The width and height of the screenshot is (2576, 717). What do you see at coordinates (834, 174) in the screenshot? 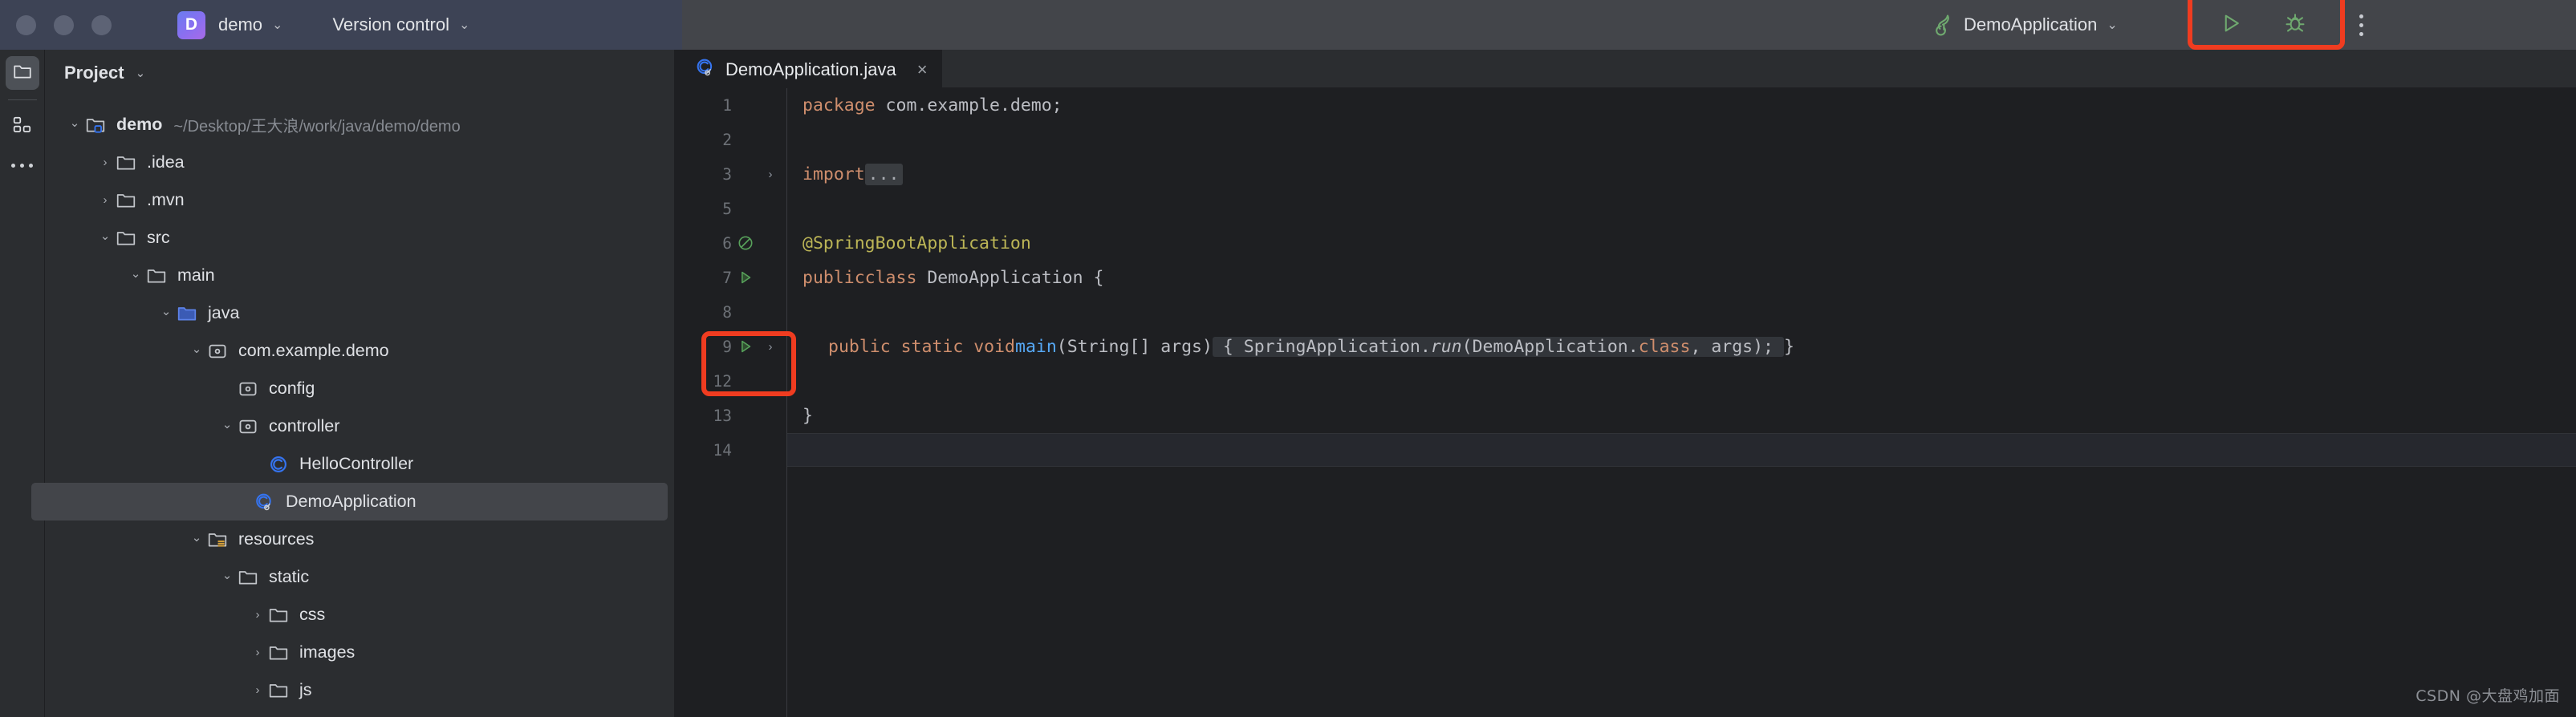
I see `code-token: import` at bounding box center [834, 174].